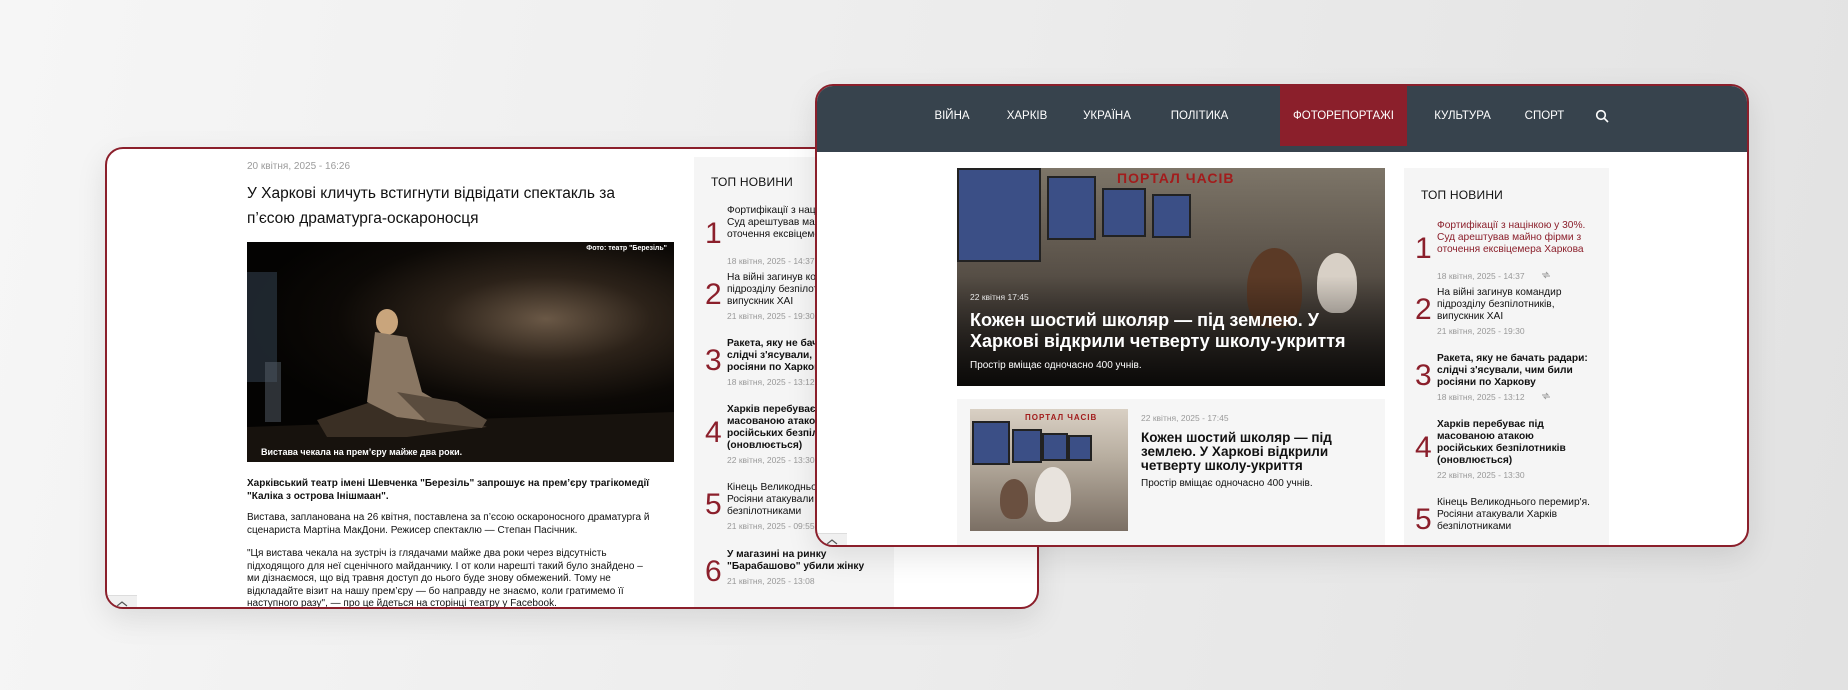  Describe the element at coordinates (713, 571) in the screenshot. I see `top-news-number: 6` at that location.